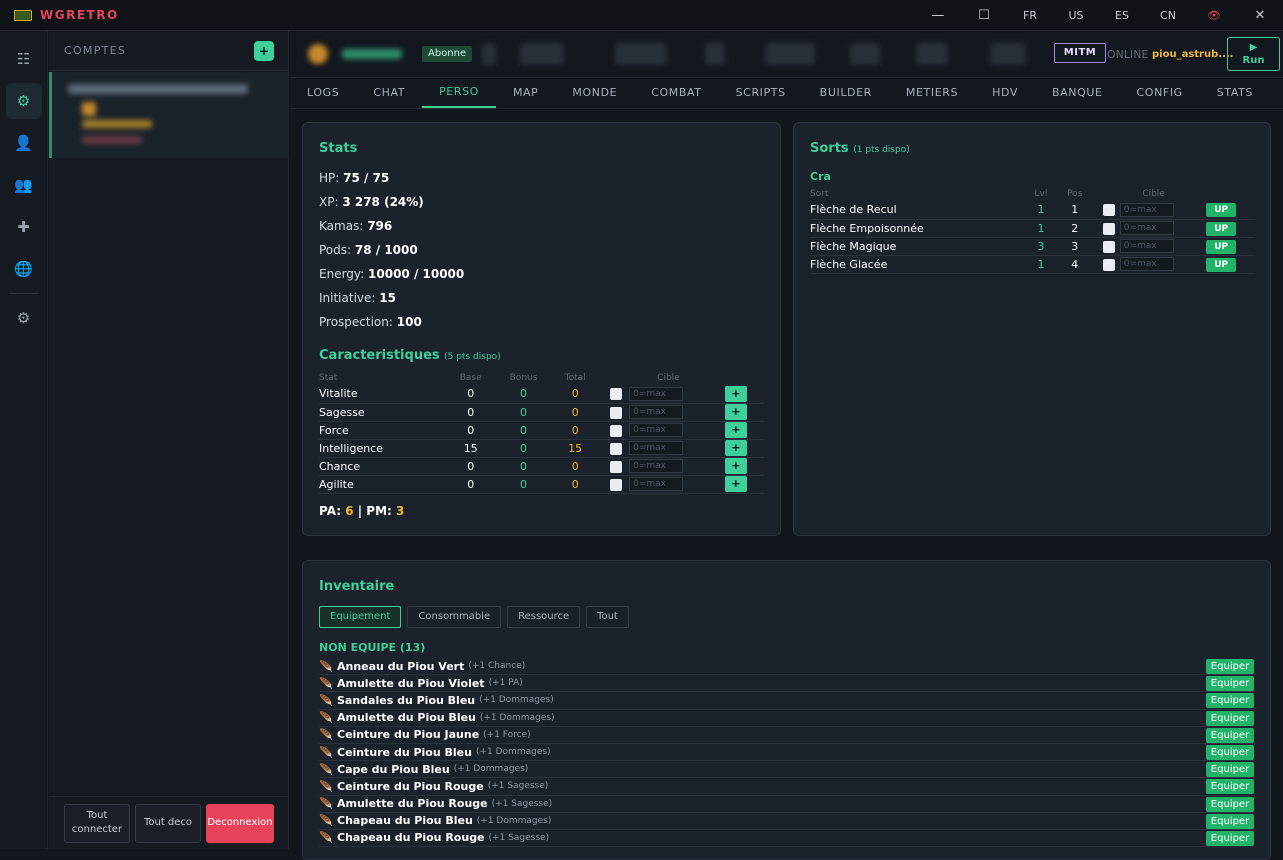  I want to click on tab-chat: CHAT, so click(389, 92).